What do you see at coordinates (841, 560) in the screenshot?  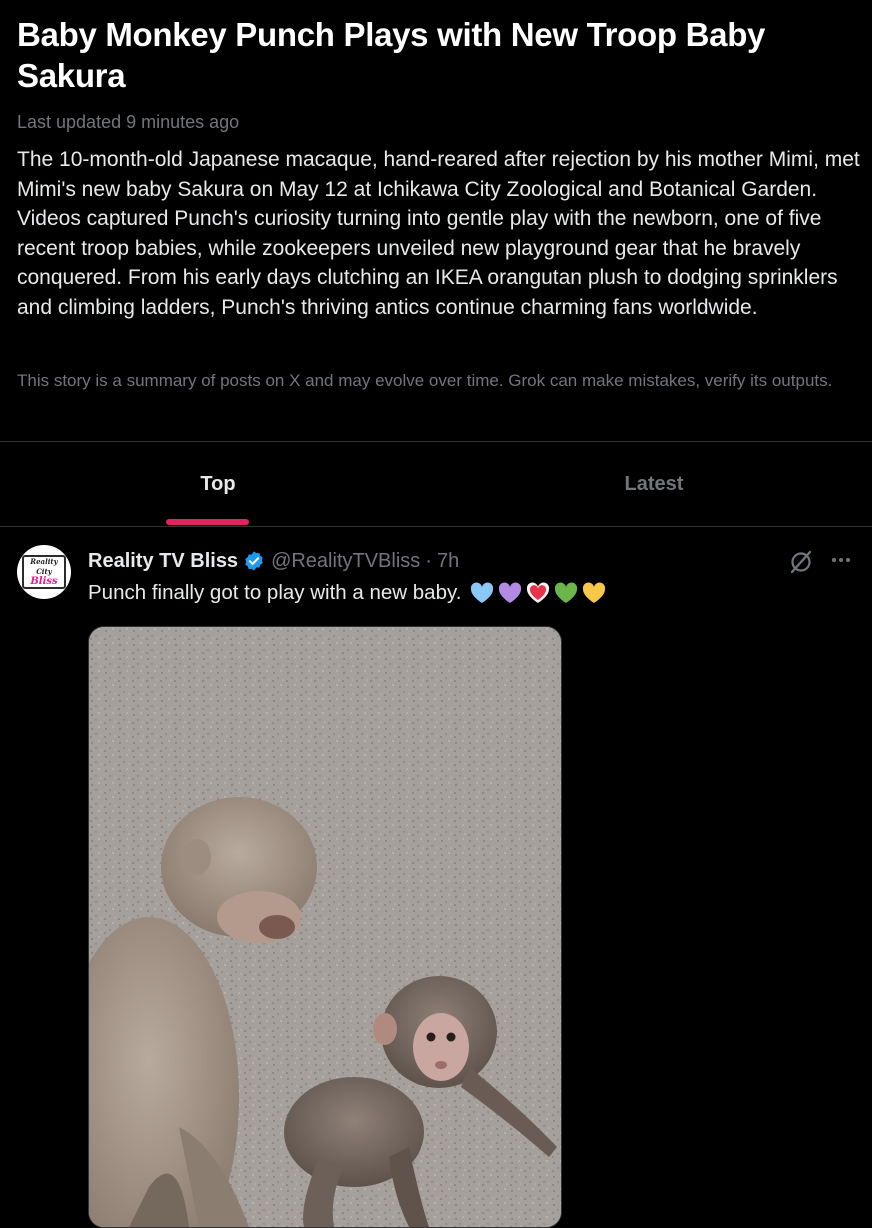 I see `more-options-icon` at bounding box center [841, 560].